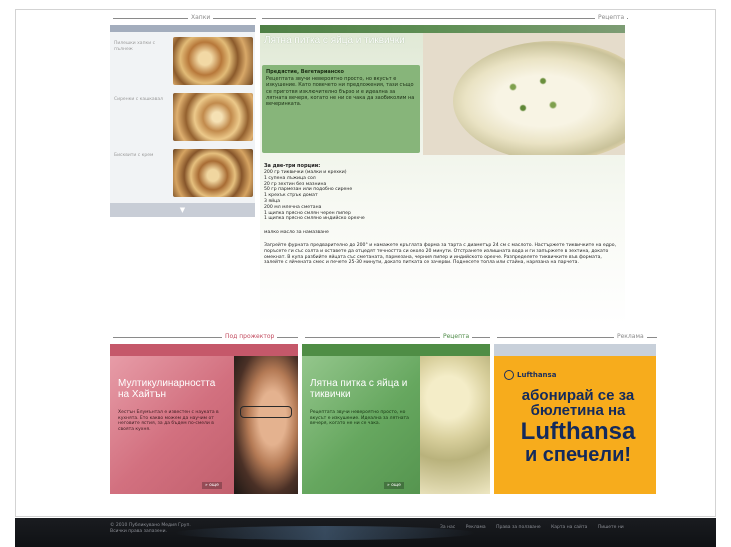  Describe the element at coordinates (250, 337) in the screenshot. I see `section-label-promo1: Под прожектор` at that location.